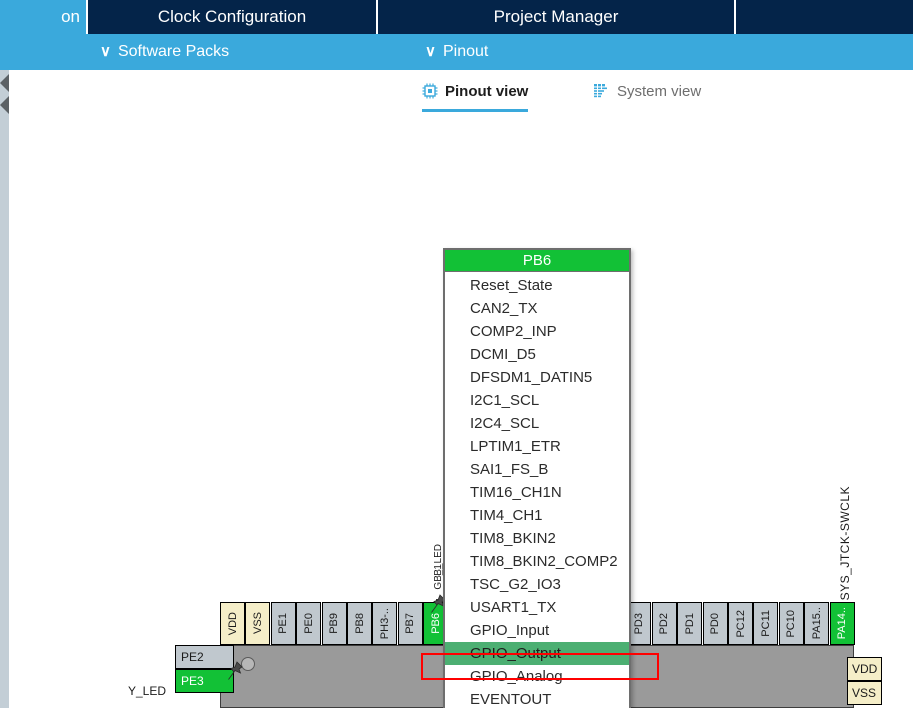  Describe the element at coordinates (487, 91) in the screenshot. I see `tab-pinout-view-label: Pinout view` at that location.